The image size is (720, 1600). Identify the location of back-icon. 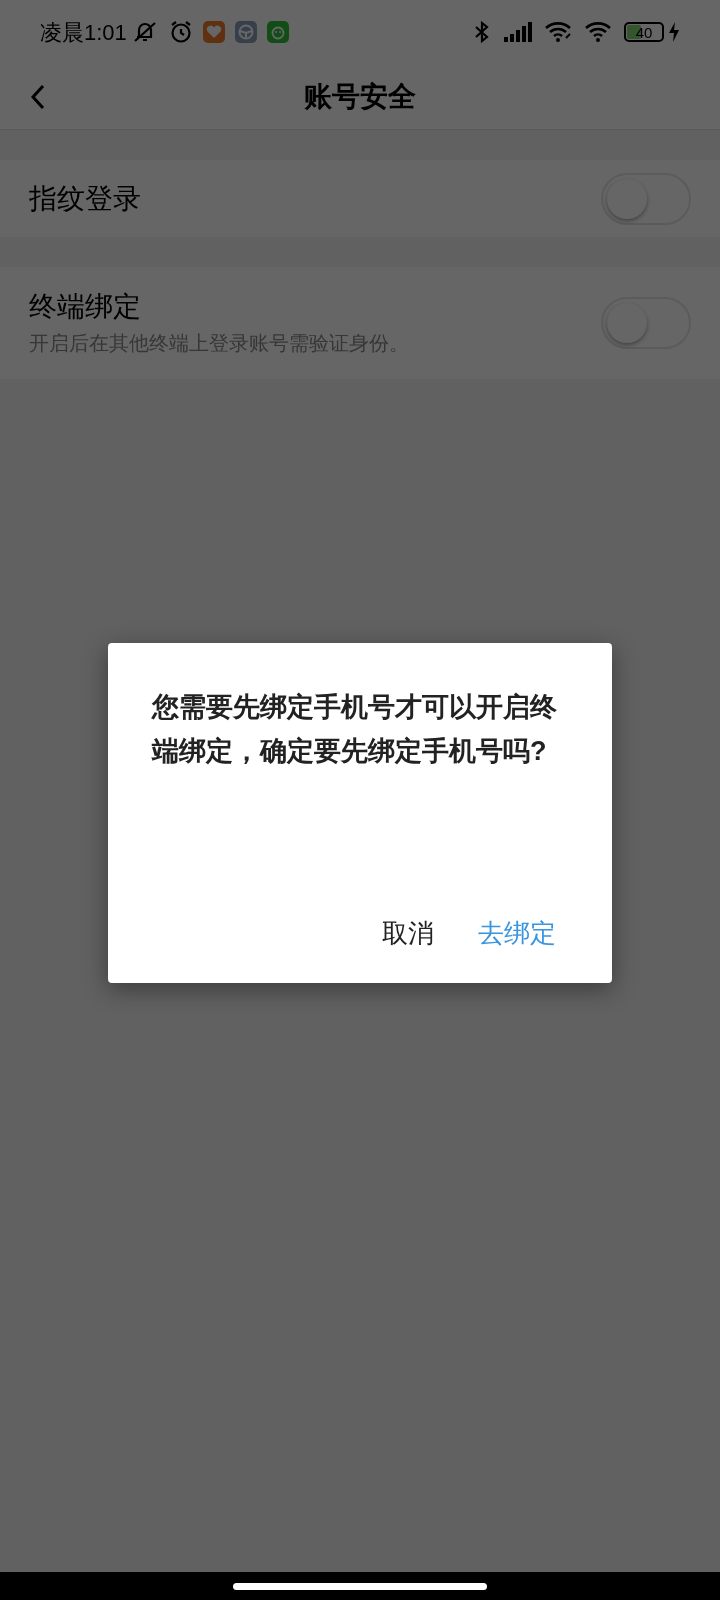
(38, 97).